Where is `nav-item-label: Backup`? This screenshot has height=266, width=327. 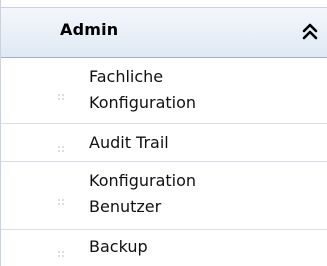
nav-item-label: Backup is located at coordinates (118, 246).